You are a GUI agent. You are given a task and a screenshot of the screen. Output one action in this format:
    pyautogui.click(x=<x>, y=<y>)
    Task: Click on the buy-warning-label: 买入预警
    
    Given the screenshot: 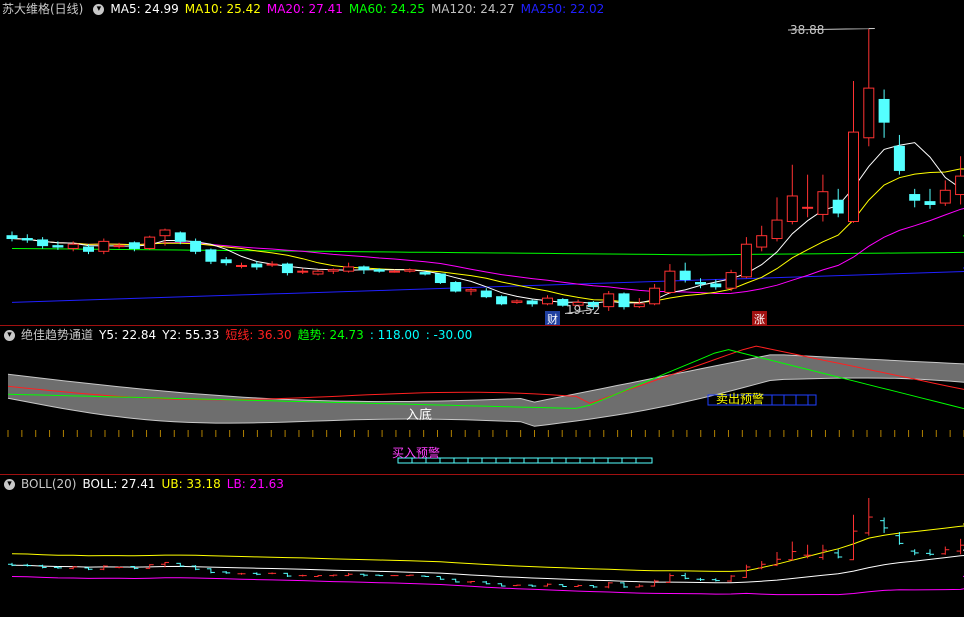 What is the action you would take?
    pyautogui.click(x=416, y=453)
    